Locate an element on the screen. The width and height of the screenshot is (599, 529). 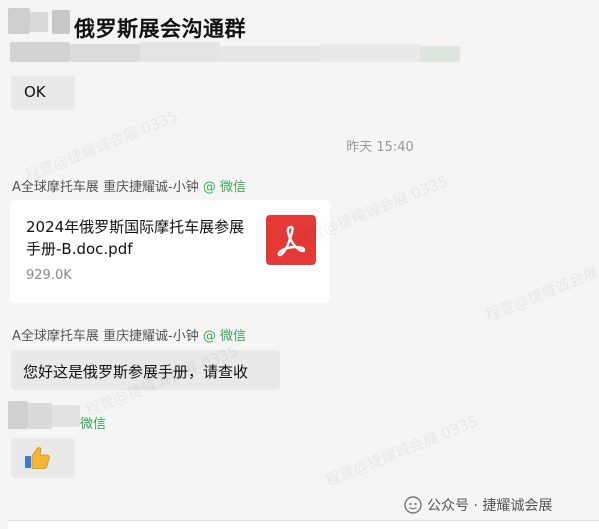
file-message-card: 2024年俄罗斯国际摩托车展参展手册-B.doc.pdf 929.0K is located at coordinates (170, 251).